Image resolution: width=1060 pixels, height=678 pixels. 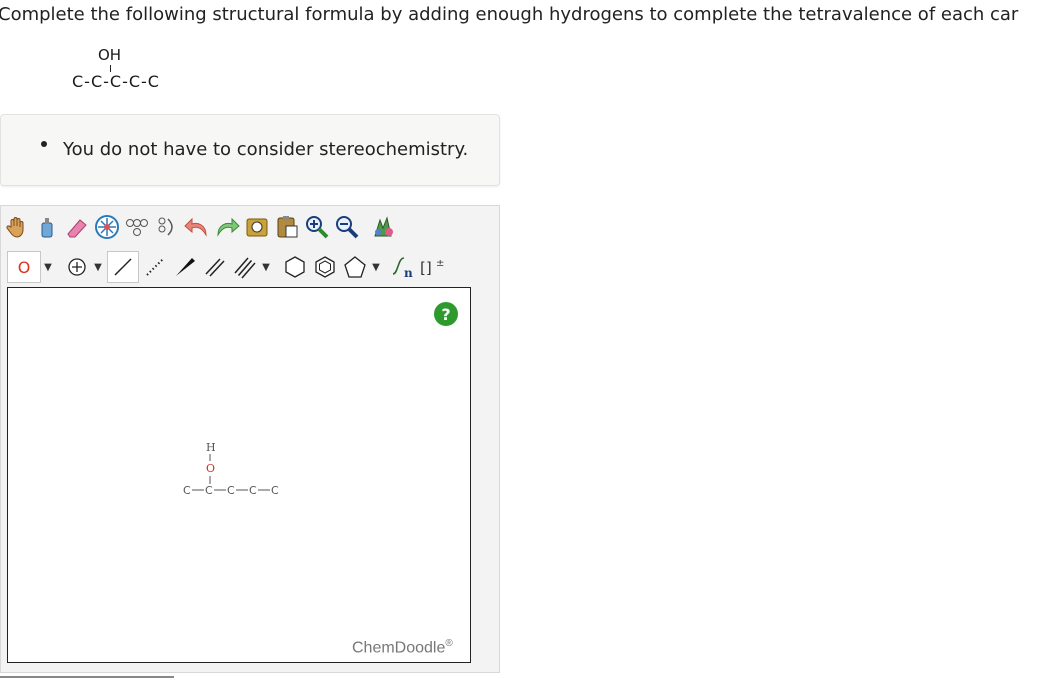 I want to click on carbon-atom-5: C, so click(x=275, y=490).